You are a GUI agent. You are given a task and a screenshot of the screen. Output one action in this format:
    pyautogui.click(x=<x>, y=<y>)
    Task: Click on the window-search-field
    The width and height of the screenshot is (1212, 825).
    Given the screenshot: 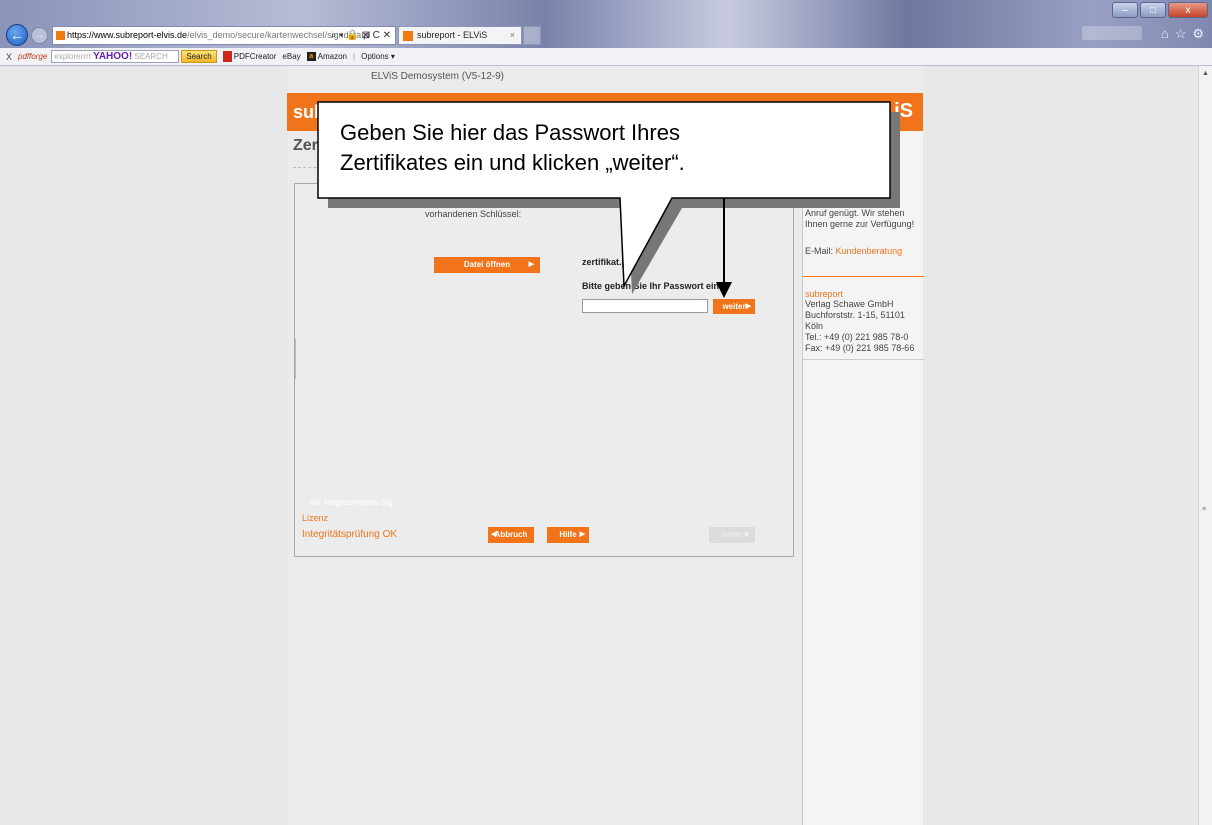 What is the action you would take?
    pyautogui.click(x=1112, y=33)
    